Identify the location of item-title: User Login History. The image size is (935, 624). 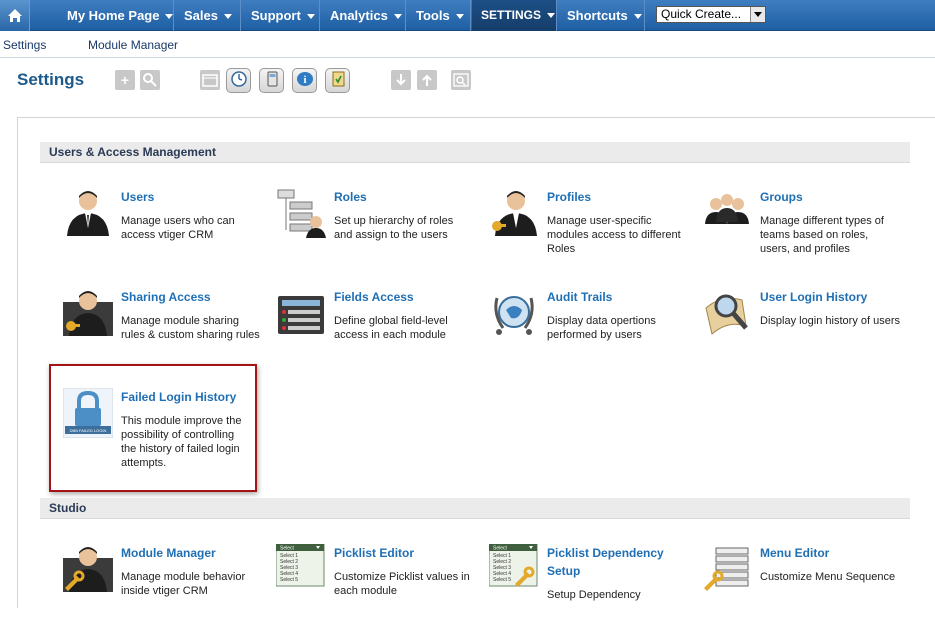
(835, 297).